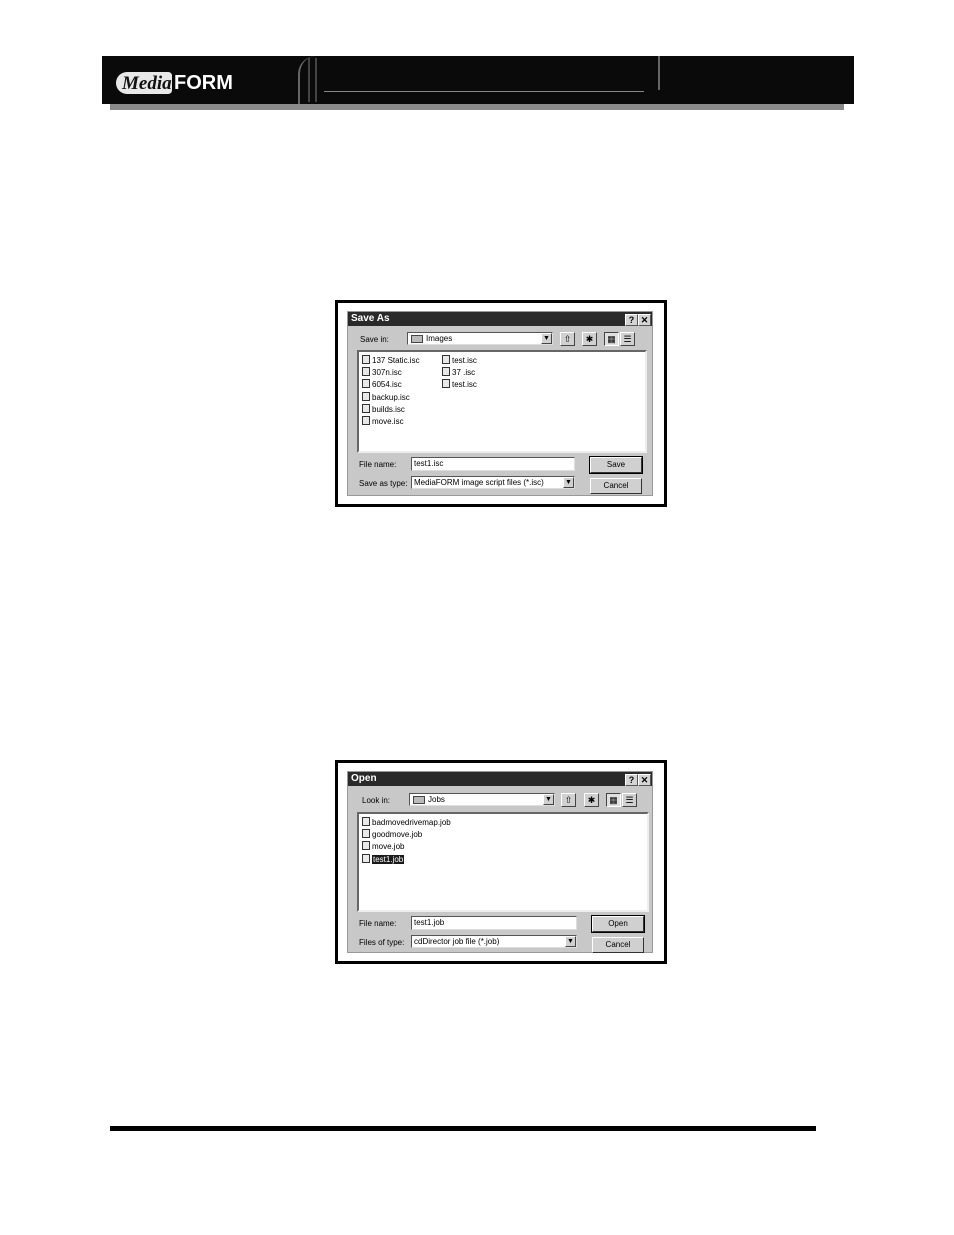 The height and width of the screenshot is (1235, 954). I want to click on mediaform-logo: Media FORM, so click(205, 80).